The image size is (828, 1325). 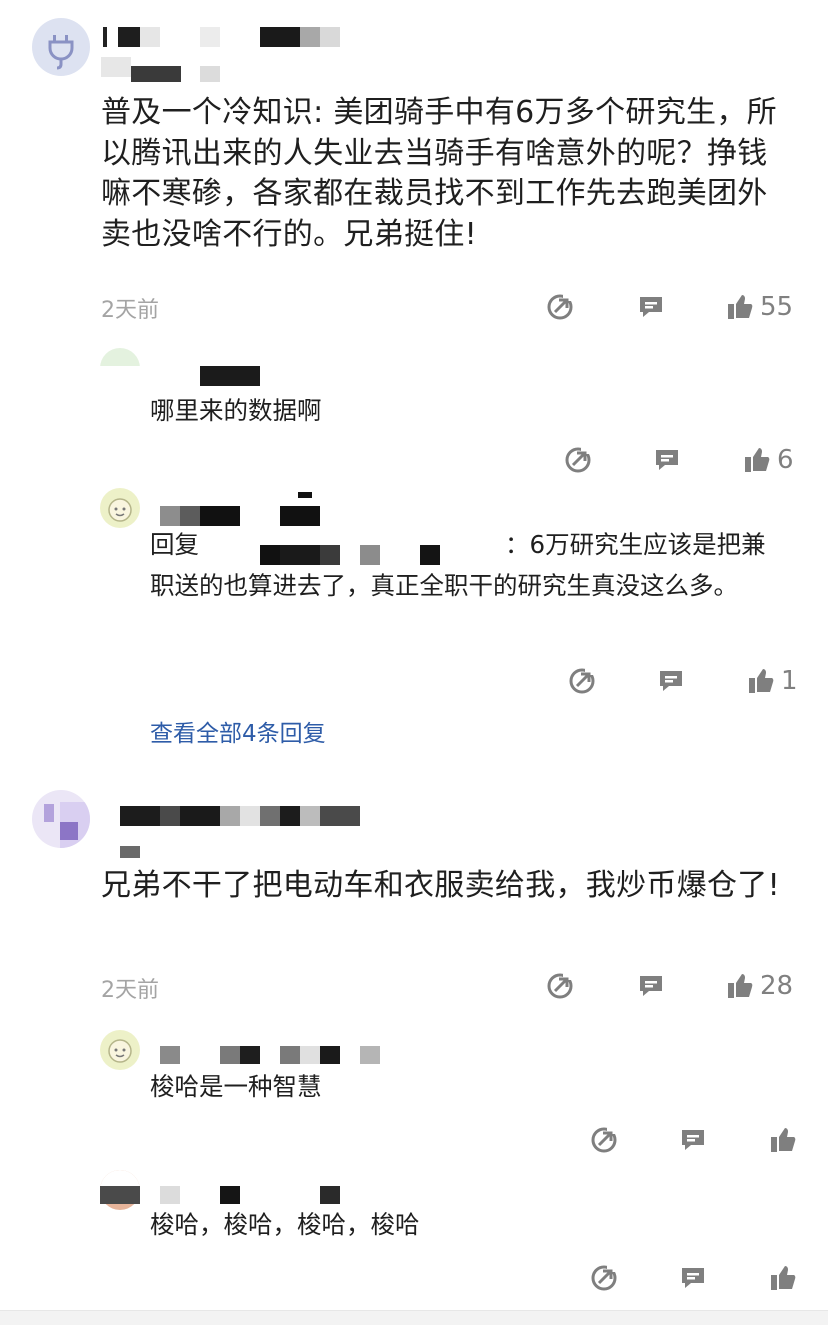 I want to click on like-button: 6, so click(x=768, y=460).